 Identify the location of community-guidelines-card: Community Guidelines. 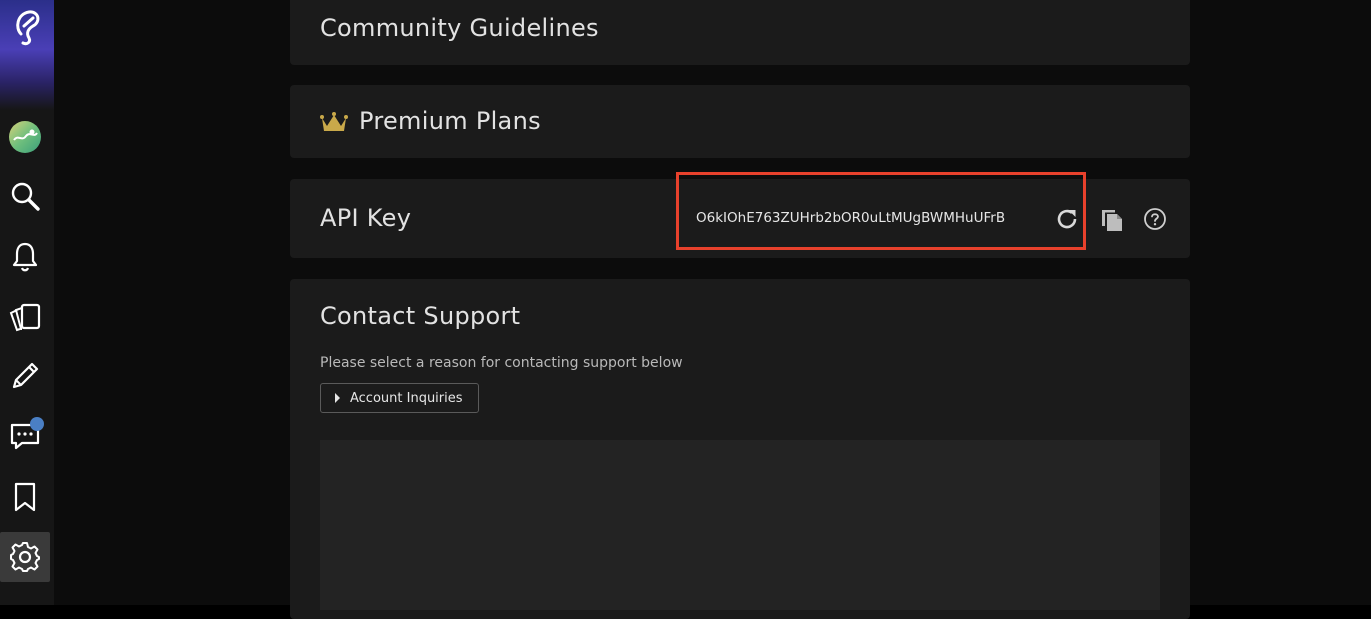
(740, 32).